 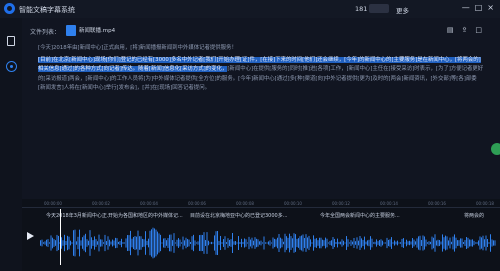 I want to click on user-phone: 181, so click(x=361, y=9).